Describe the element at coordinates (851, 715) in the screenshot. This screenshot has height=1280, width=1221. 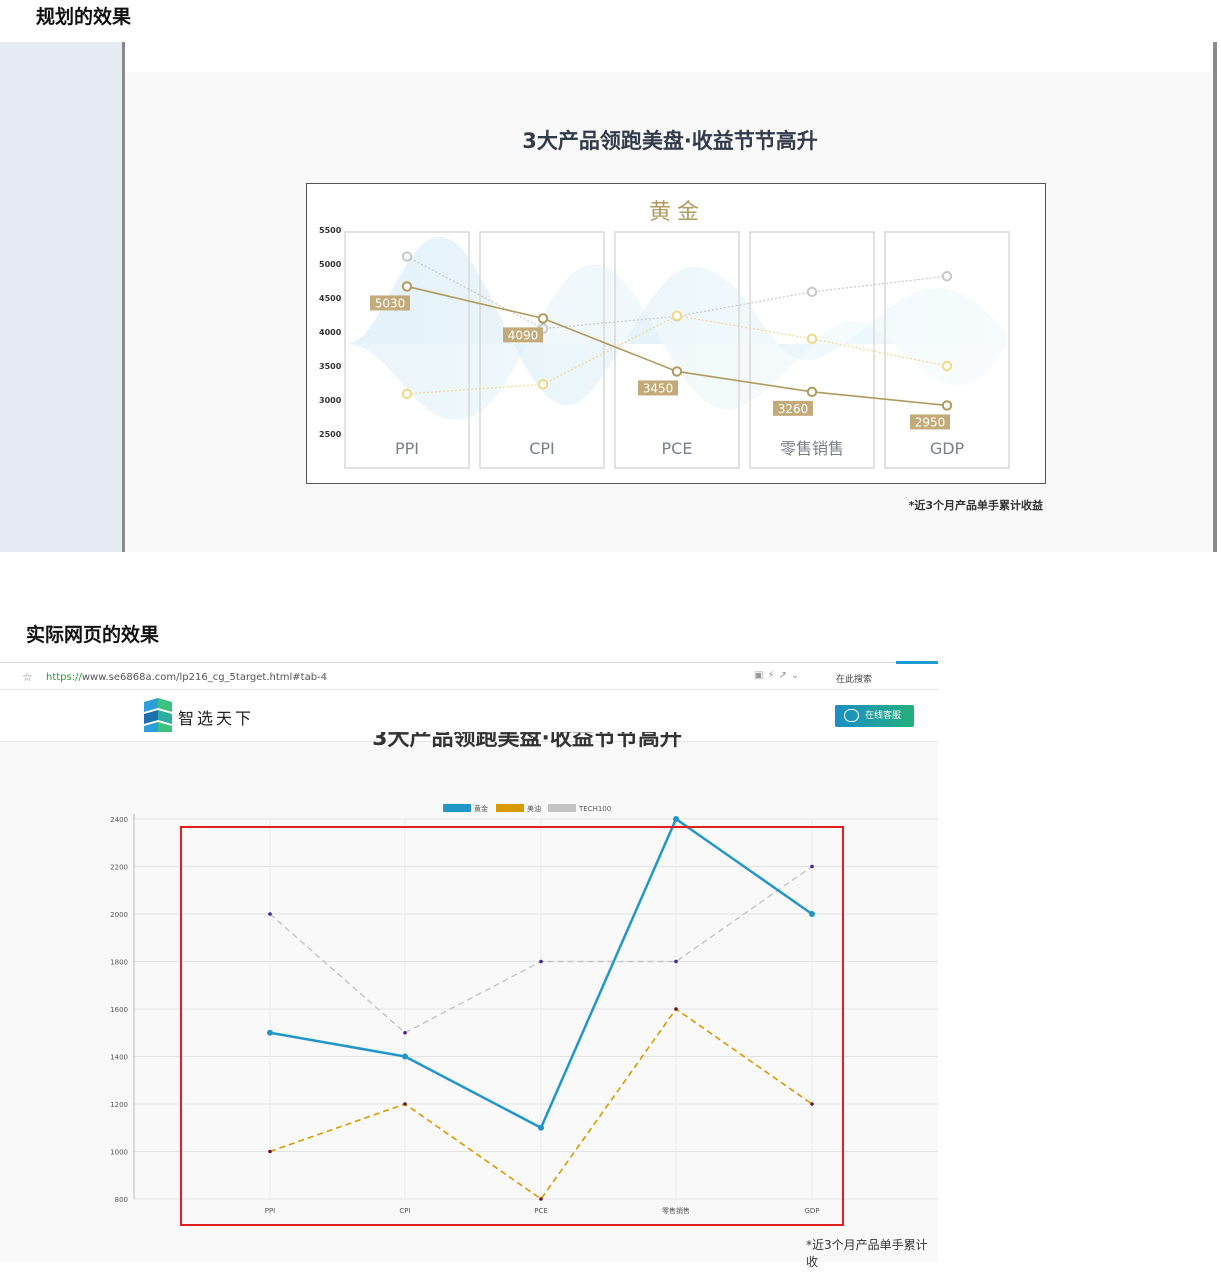
I see `chat-bubble-icon` at that location.